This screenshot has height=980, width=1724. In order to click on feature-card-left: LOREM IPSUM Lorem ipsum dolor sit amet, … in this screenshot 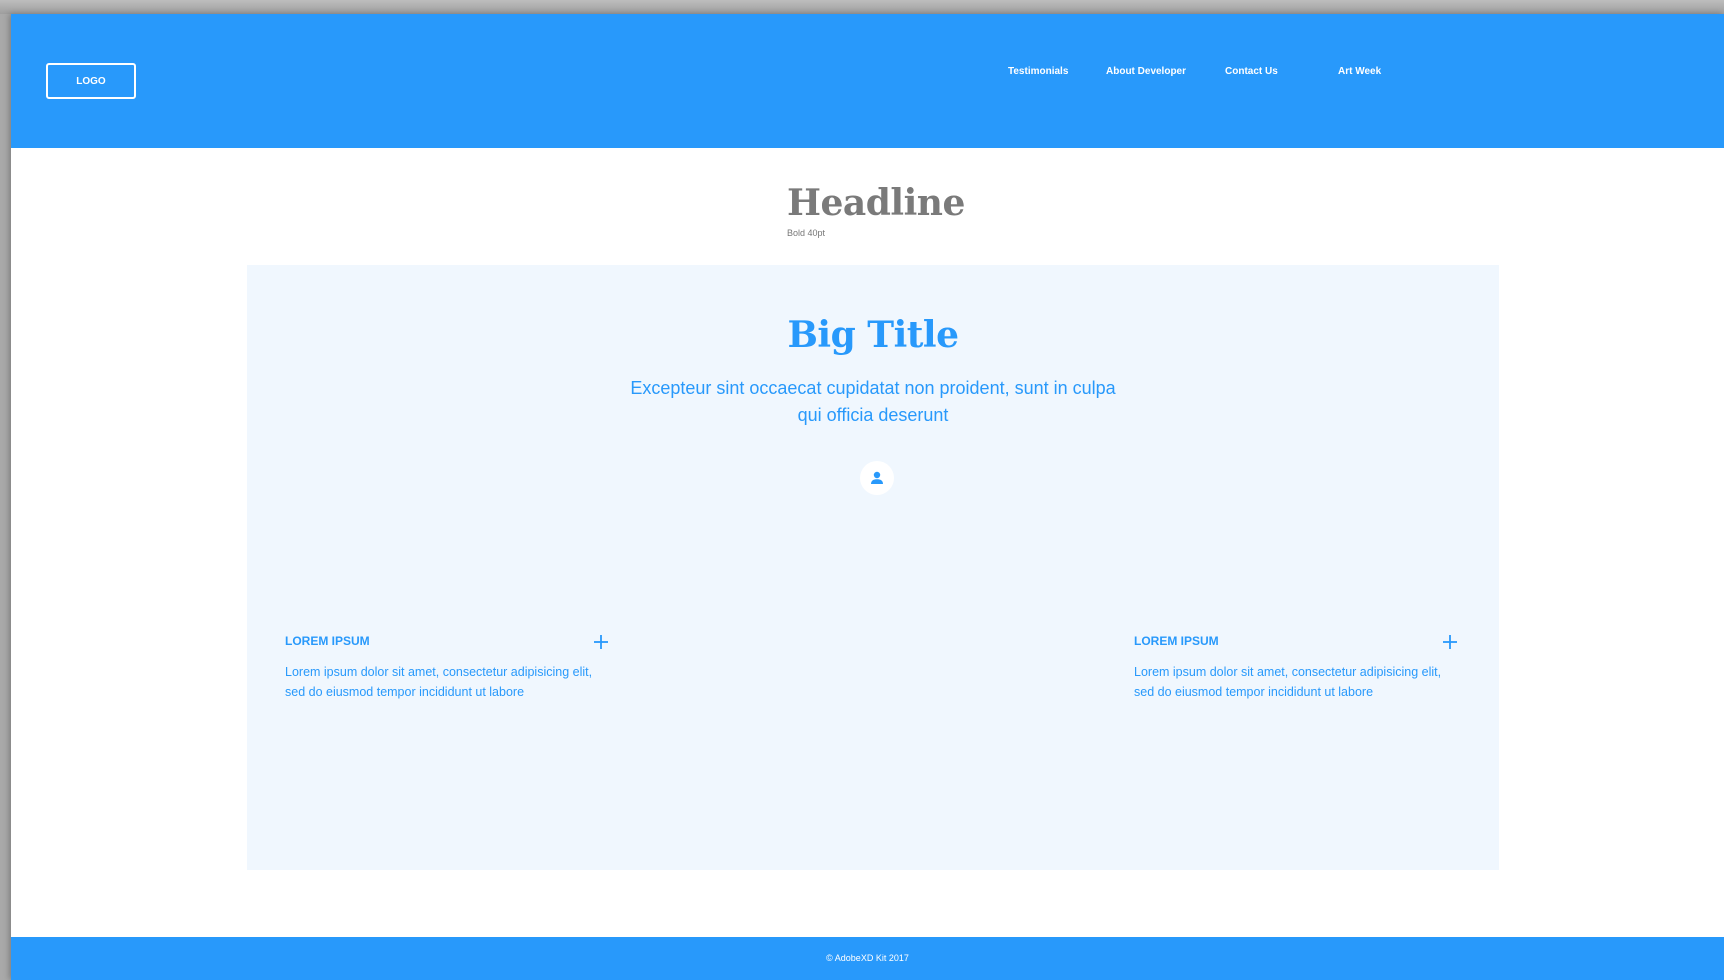, I will do `click(447, 668)`.